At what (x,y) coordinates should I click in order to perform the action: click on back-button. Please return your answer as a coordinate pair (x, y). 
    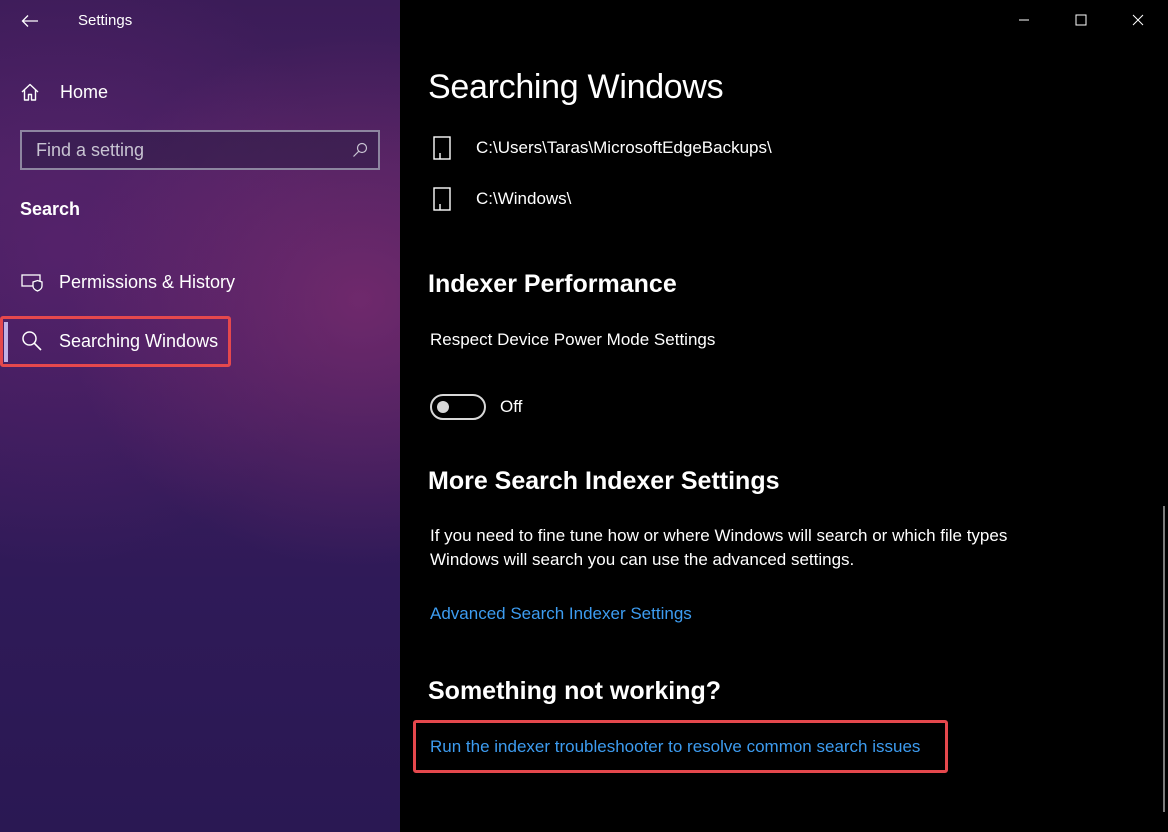
    Looking at the image, I should click on (30, 21).